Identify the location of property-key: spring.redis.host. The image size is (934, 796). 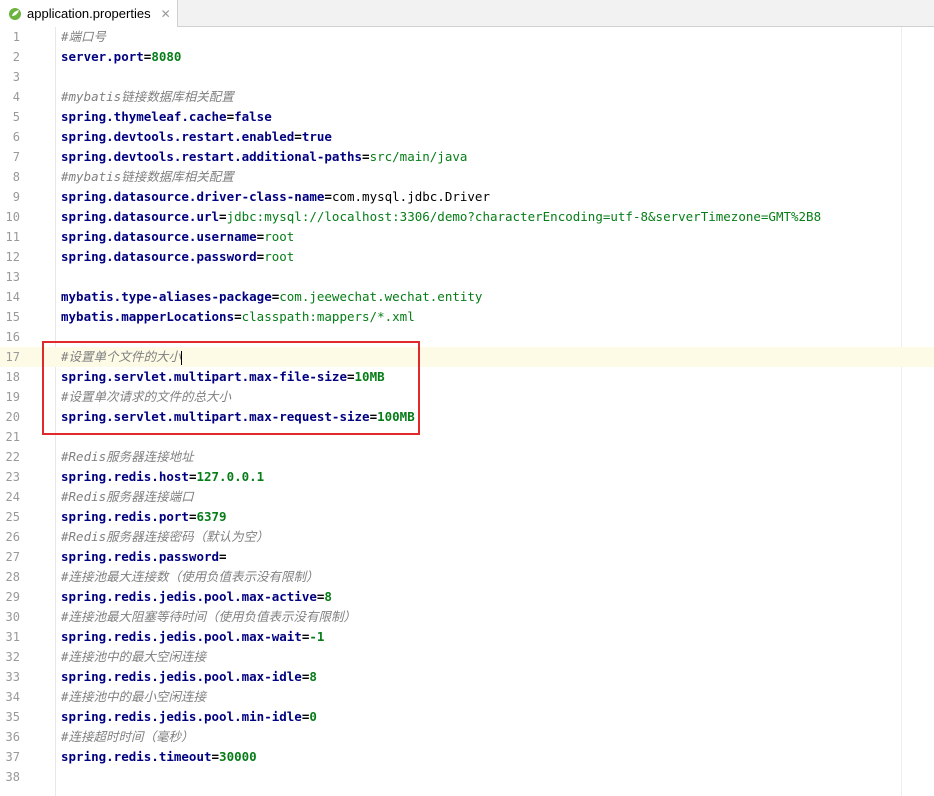
(125, 476).